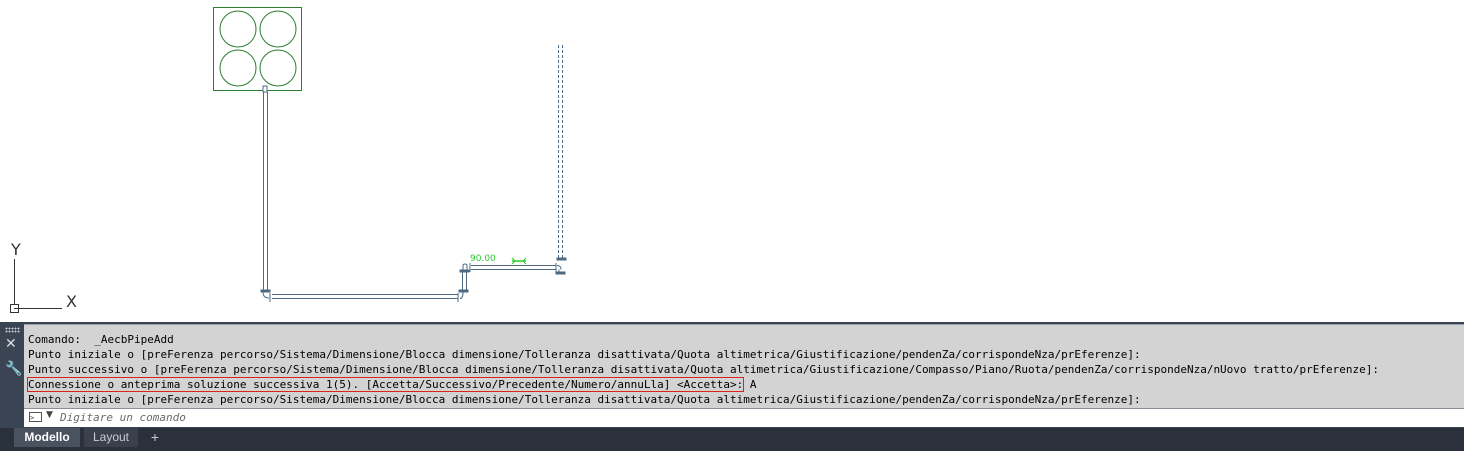 This screenshot has width=1464, height=451. What do you see at coordinates (750, 384) in the screenshot?
I see `prompt-answer: A` at bounding box center [750, 384].